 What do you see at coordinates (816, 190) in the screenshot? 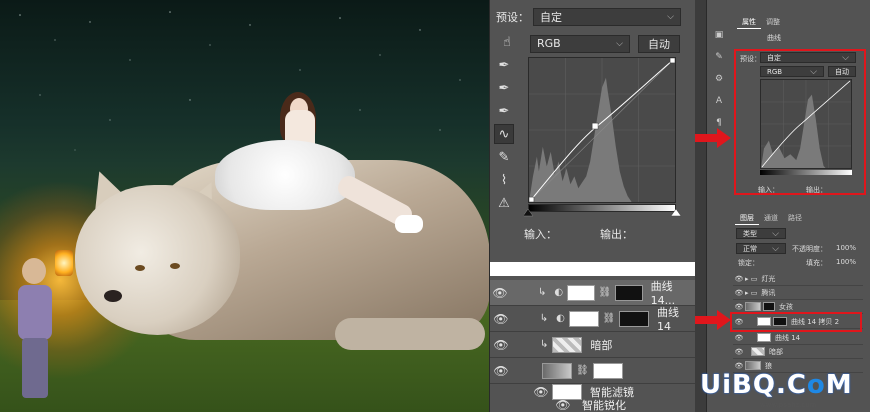
I see `output-label: 输出：` at bounding box center [816, 190].